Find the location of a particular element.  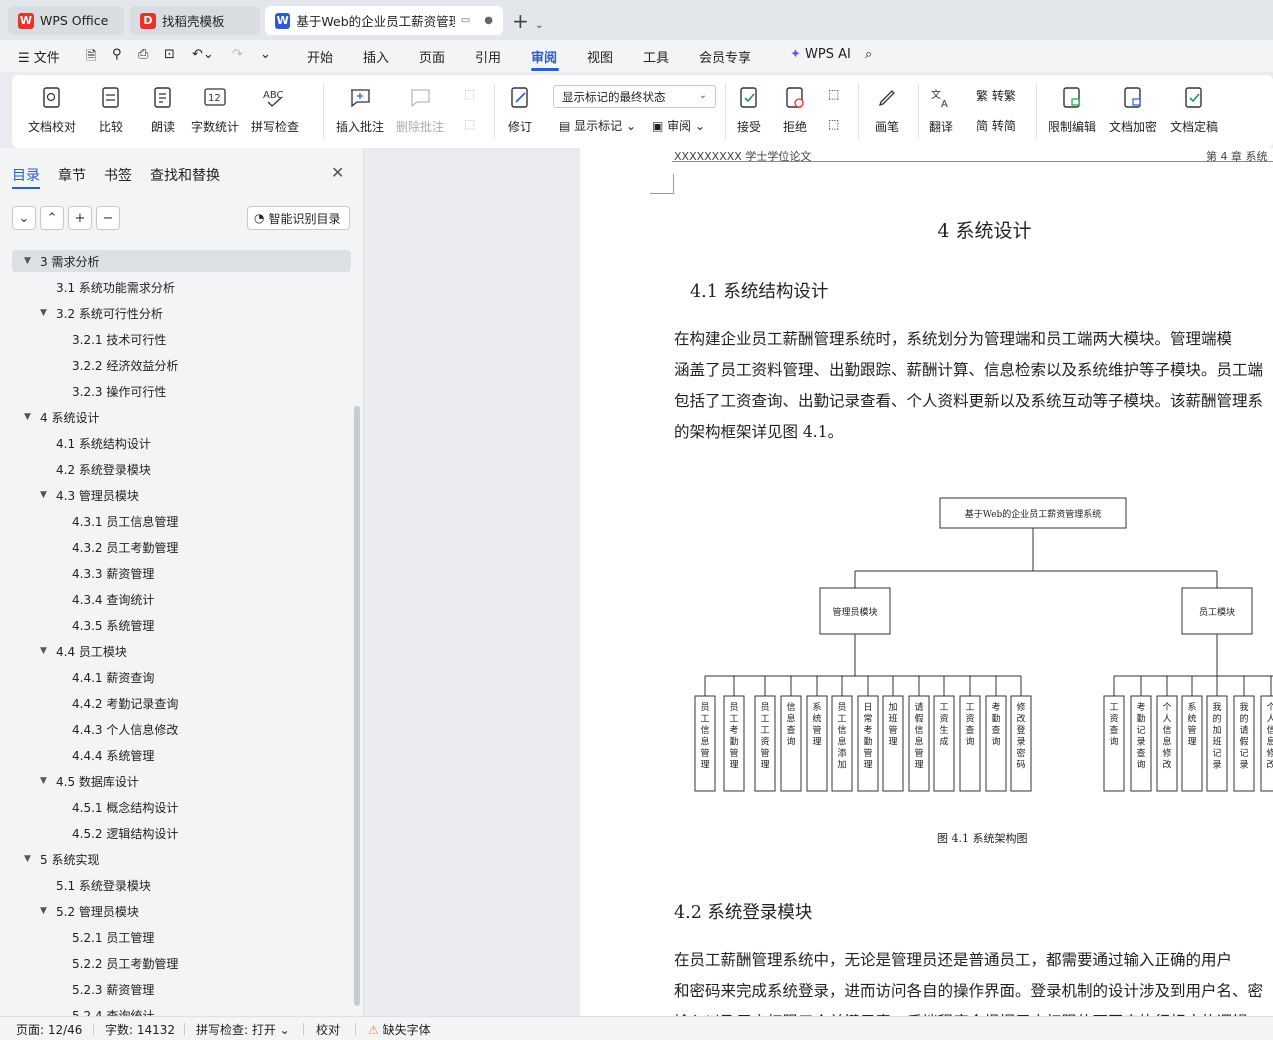

share-icon: ⚲ is located at coordinates (117, 54).